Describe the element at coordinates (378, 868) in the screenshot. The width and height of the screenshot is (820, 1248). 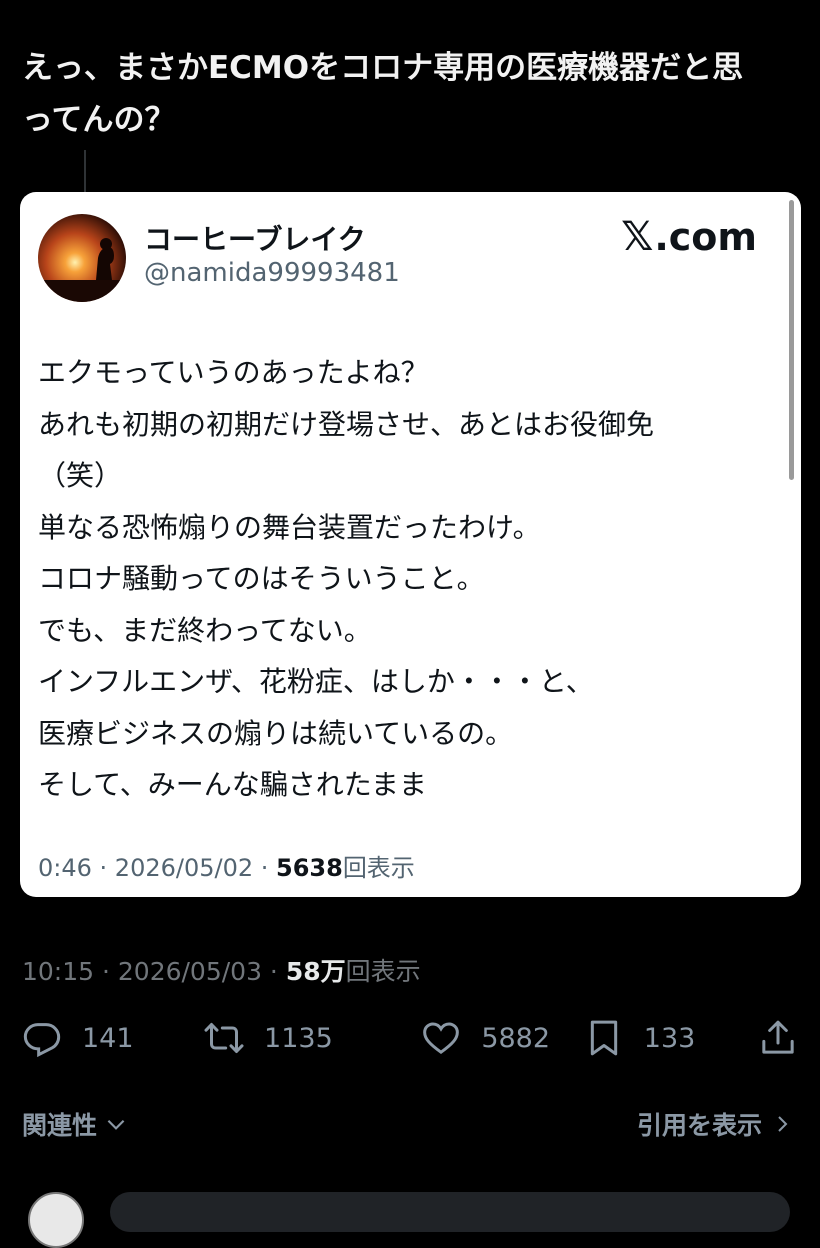
I see `quoted-views-label: 回表示` at that location.